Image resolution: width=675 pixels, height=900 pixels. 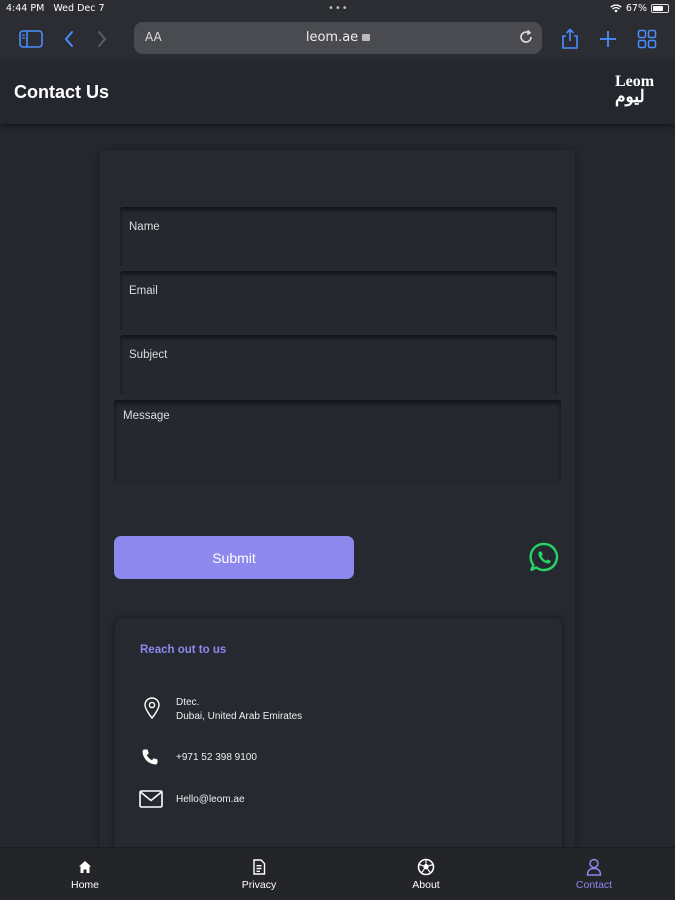 I want to click on address-bar: AA leom.ae, so click(x=338, y=38).